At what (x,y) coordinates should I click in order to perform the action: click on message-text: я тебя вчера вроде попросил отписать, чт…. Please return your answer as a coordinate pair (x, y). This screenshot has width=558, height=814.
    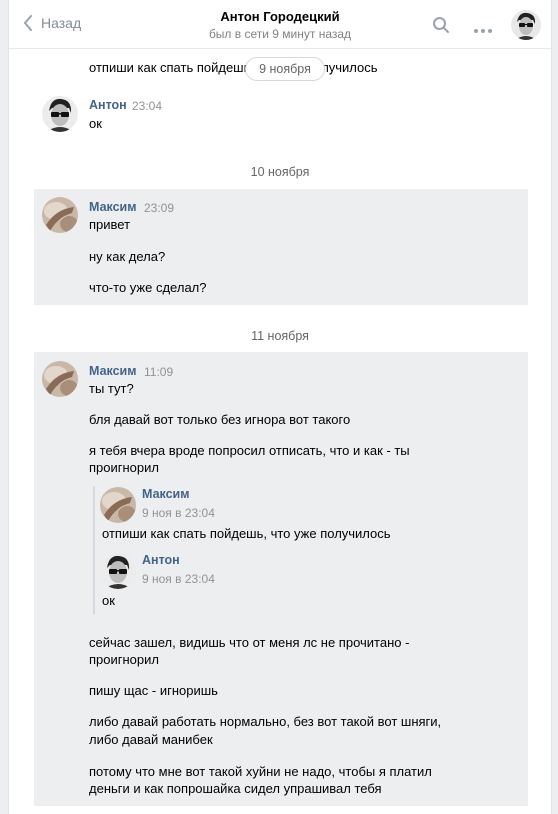
    Looking at the image, I should click on (249, 450).